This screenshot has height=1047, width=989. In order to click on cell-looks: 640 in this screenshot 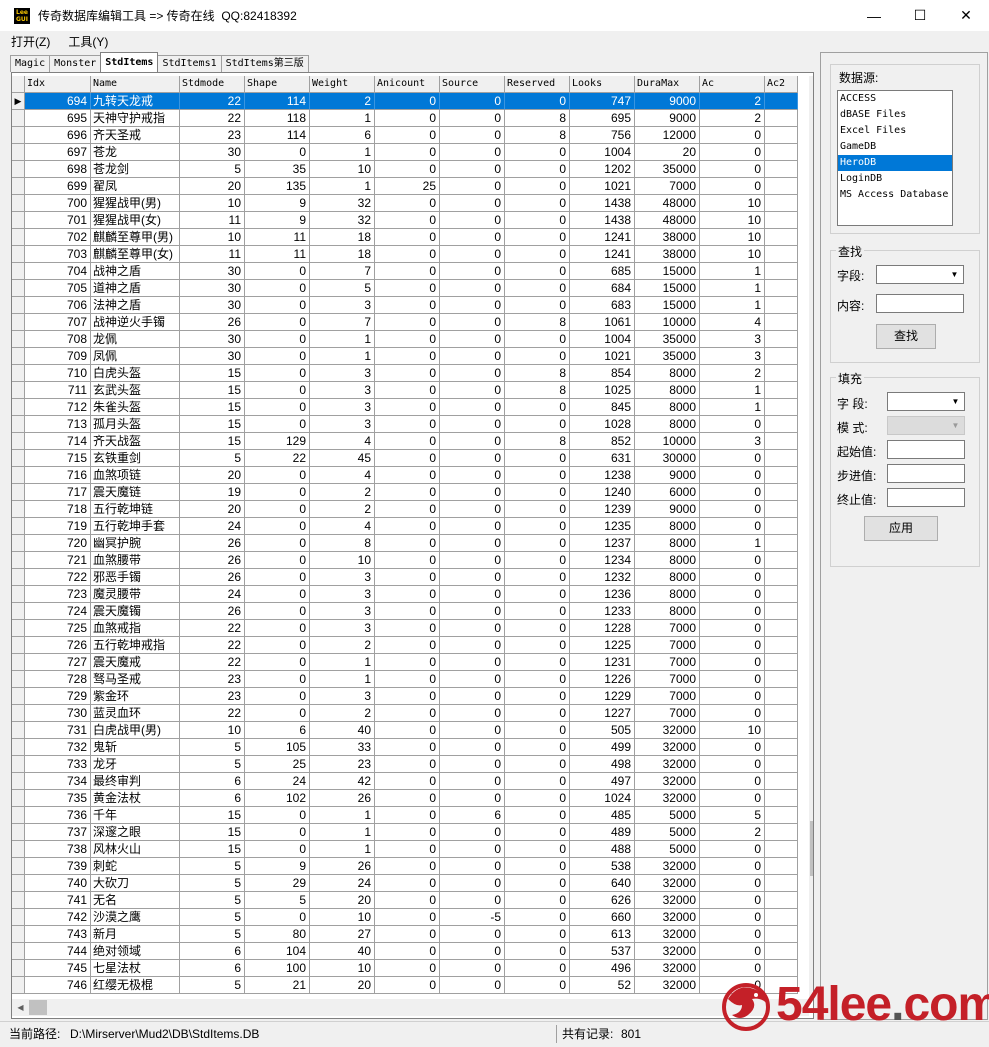, I will do `click(602, 883)`.